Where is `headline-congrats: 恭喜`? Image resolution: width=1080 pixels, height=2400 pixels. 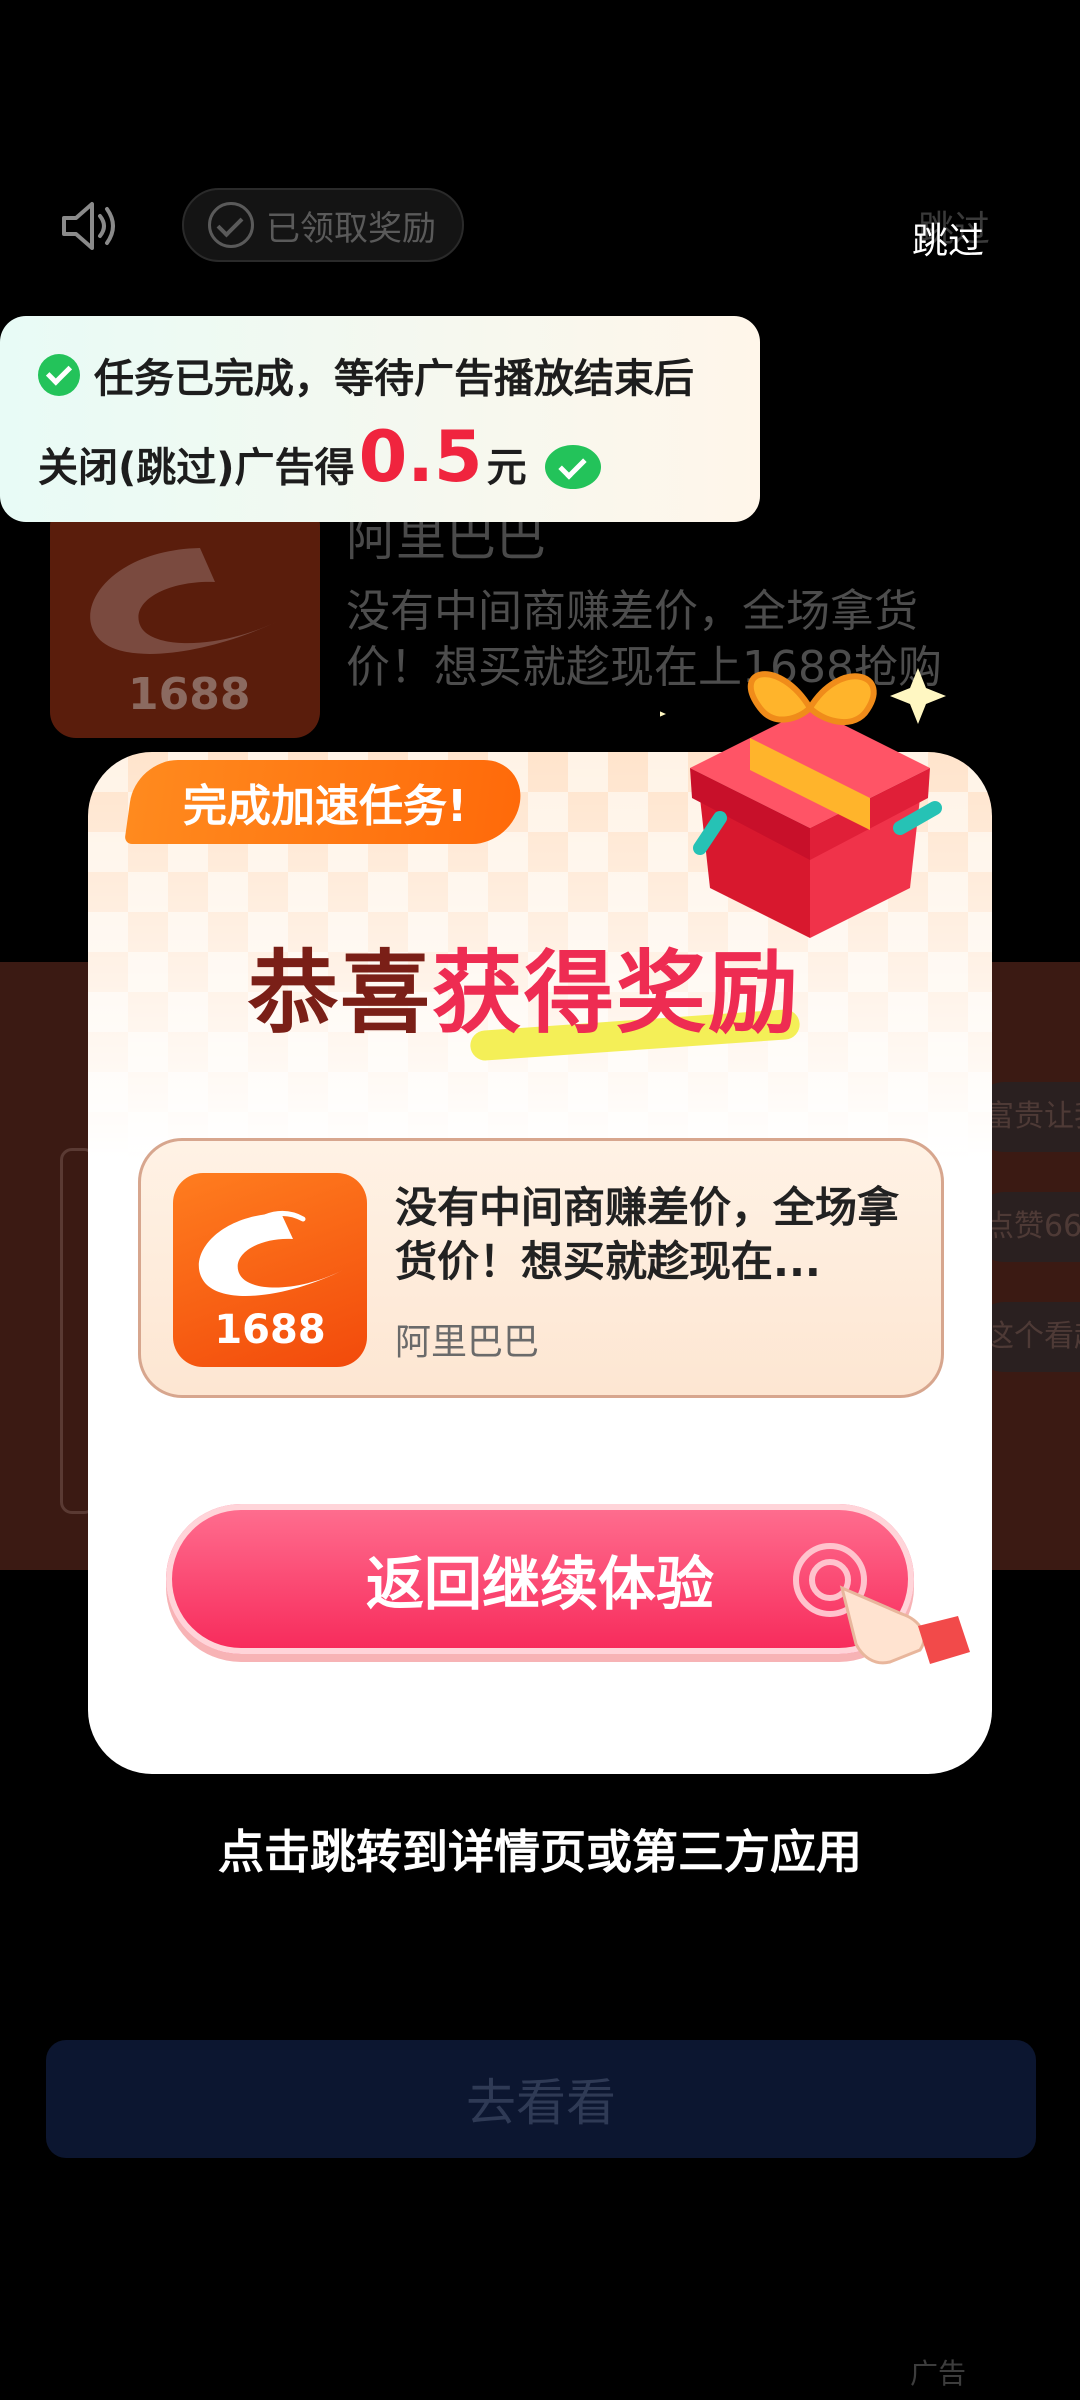
headline-congrats: 恭喜 is located at coordinates (340, 993).